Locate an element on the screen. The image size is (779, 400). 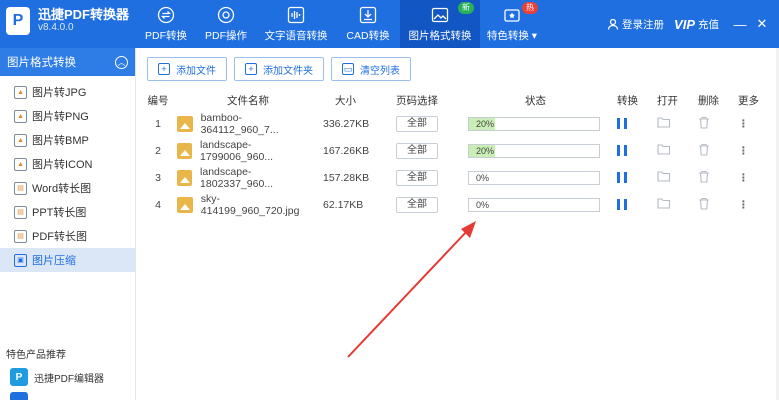
sidebar-item-label: 图片转ICON is located at coordinates (62, 165).